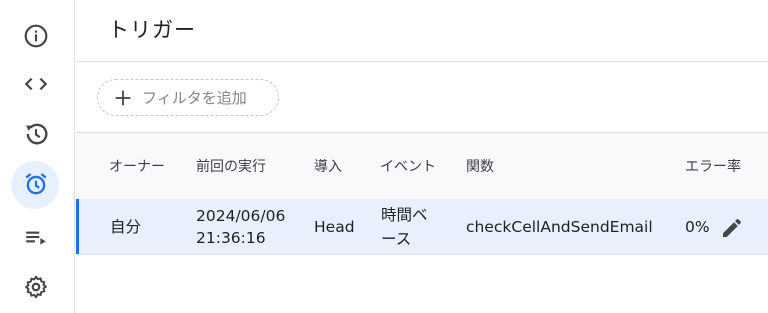 This screenshot has width=768, height=313. I want to click on add-filter-button: フィルタを追加, so click(188, 97).